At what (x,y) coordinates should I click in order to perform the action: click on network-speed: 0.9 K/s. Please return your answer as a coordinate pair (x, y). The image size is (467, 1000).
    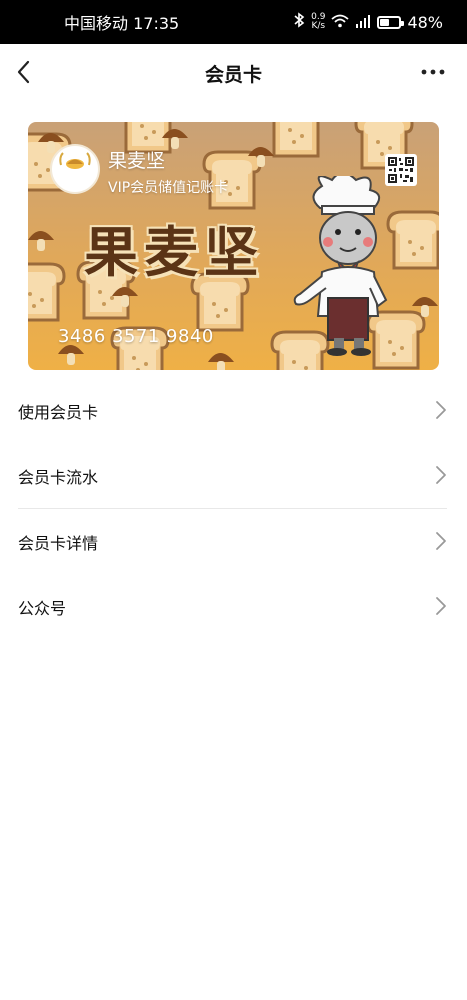
    Looking at the image, I should click on (318, 22).